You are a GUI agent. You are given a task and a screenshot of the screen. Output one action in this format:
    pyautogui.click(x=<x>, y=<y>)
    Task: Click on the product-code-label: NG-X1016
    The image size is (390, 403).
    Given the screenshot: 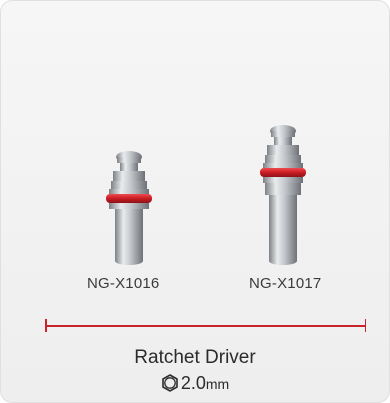 What is the action you would take?
    pyautogui.click(x=123, y=283)
    